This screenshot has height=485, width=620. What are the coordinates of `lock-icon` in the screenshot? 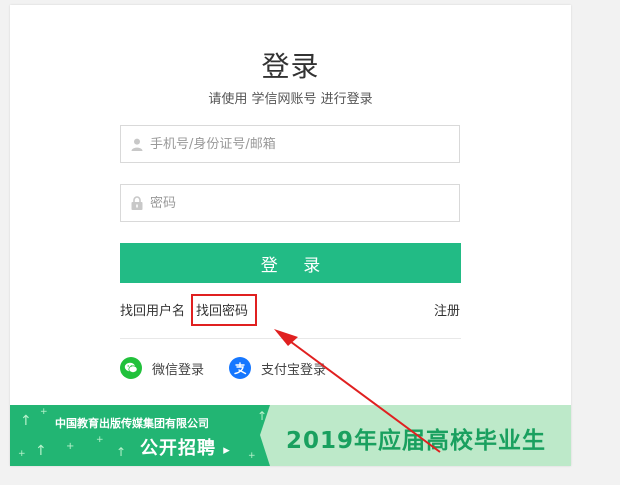 It's located at (137, 203).